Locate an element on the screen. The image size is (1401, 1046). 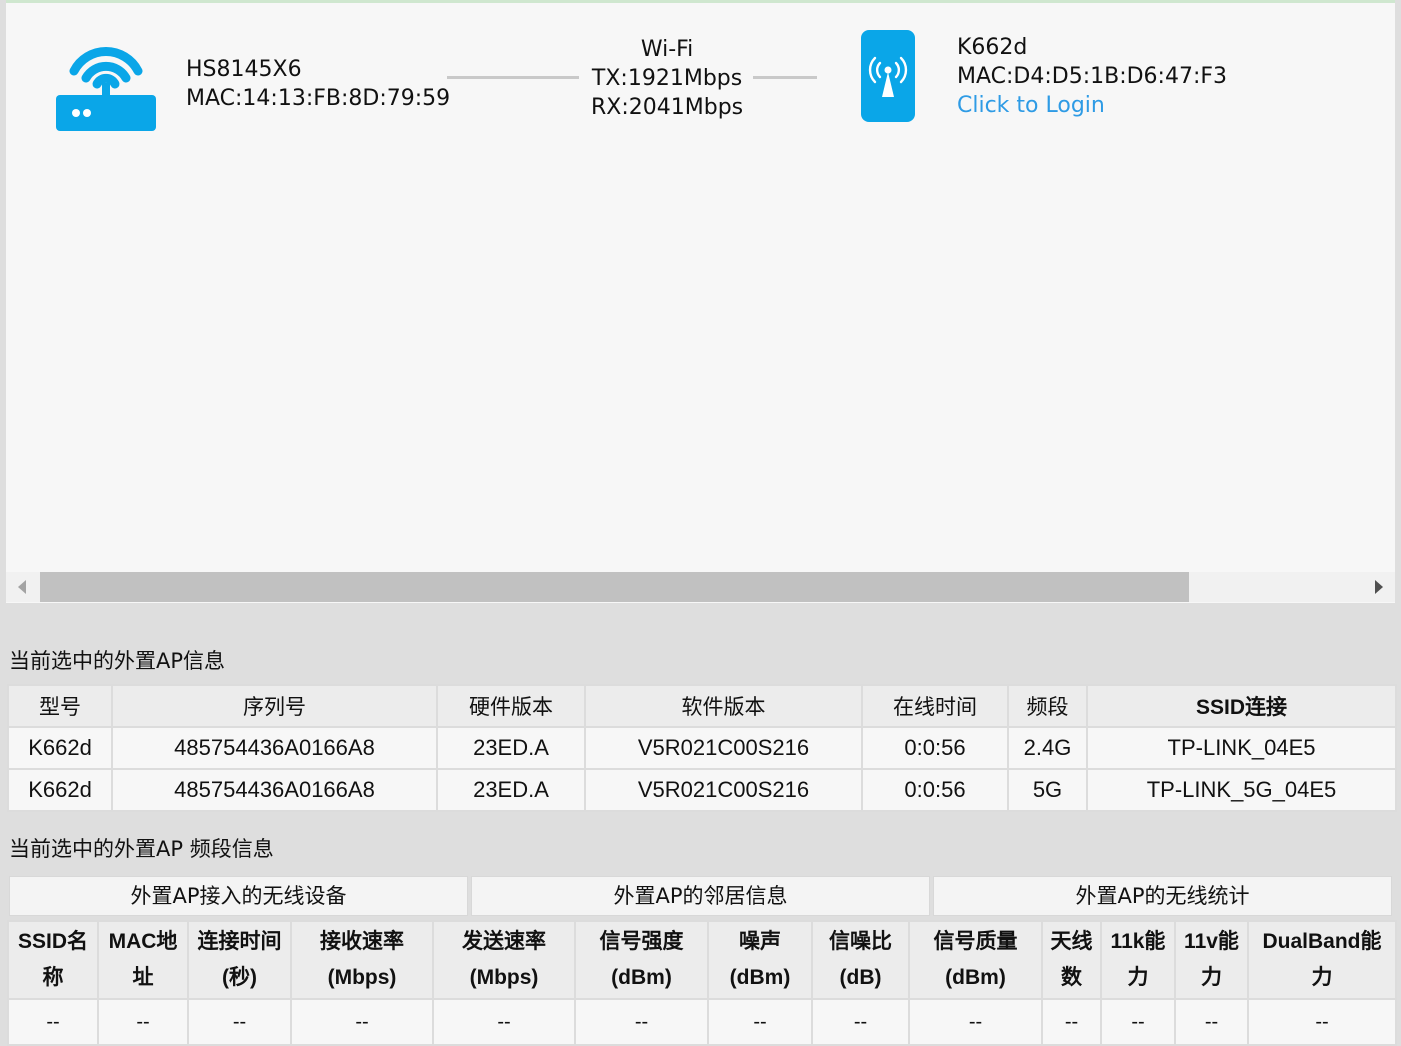
scroll-right-icon is located at coordinates (1379, 587).